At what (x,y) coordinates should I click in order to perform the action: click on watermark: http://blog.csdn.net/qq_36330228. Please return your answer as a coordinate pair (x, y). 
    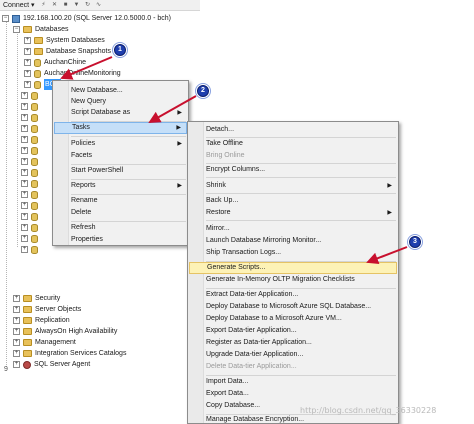
    Looking at the image, I should click on (368, 410).